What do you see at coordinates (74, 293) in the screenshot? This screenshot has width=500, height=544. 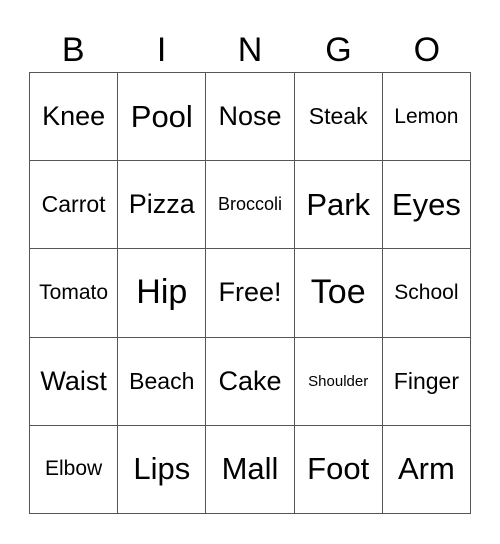 I see `bingo-cell: Tomato` at bounding box center [74, 293].